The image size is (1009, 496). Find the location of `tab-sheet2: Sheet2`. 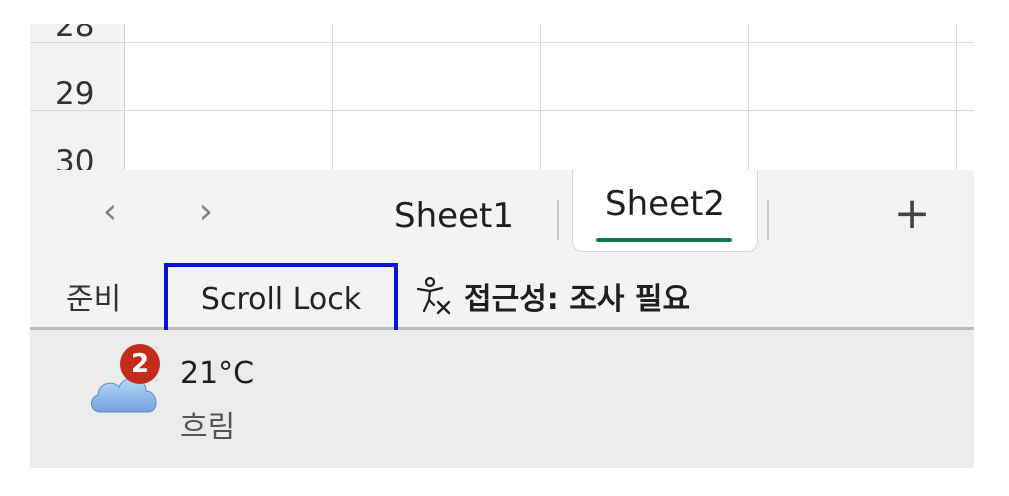

tab-sheet2: Sheet2 is located at coordinates (665, 211).